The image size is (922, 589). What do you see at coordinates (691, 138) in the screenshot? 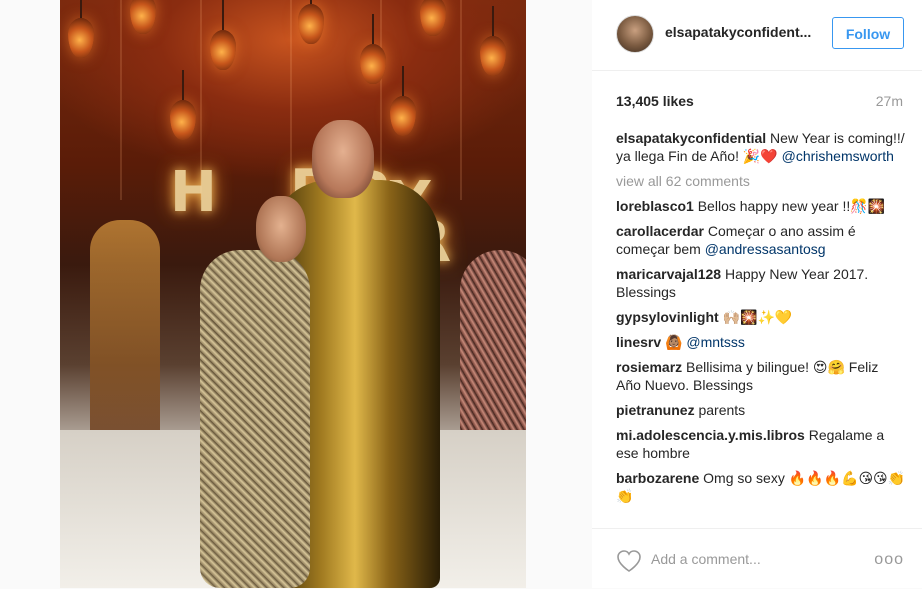
I see `caption-user-link: elsapatakyconfidential` at bounding box center [691, 138].